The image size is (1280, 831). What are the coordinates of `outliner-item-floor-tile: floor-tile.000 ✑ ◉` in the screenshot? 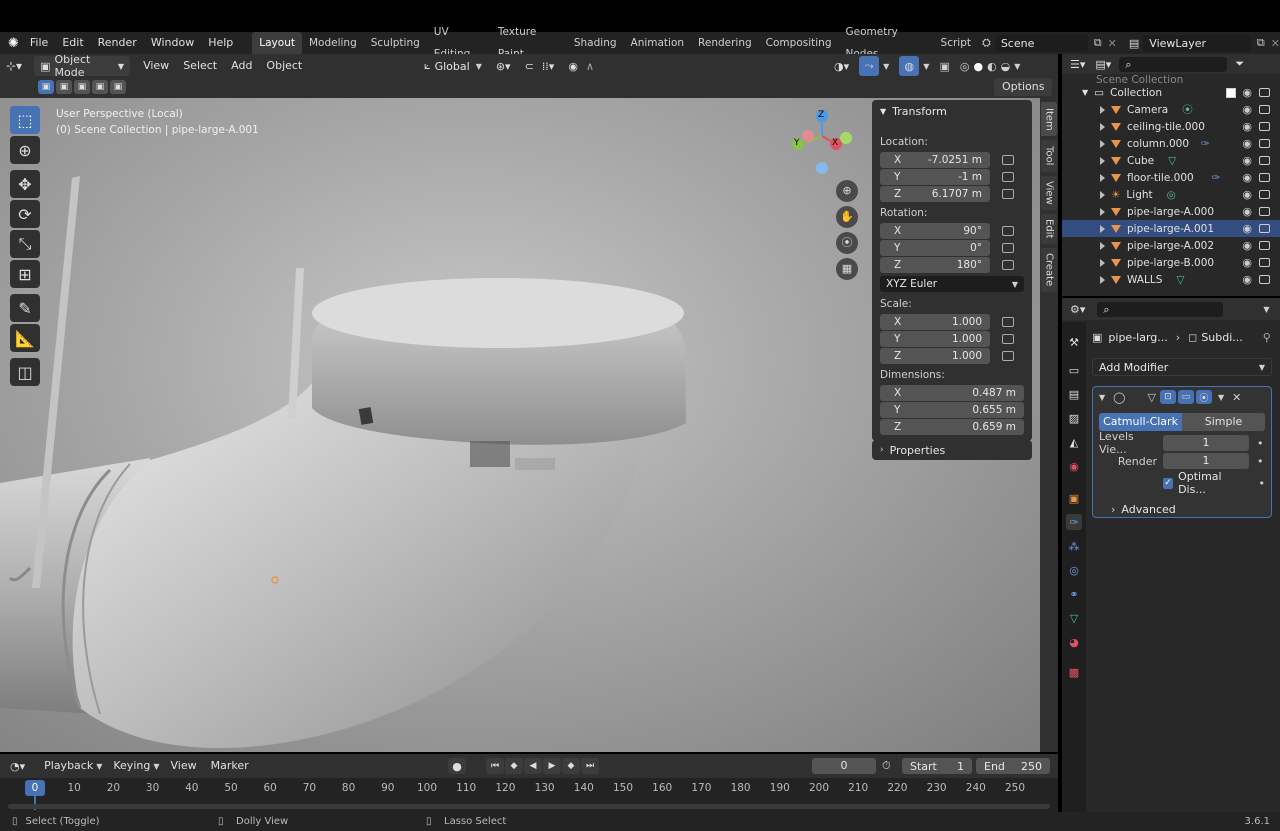 It's located at (1171, 177).